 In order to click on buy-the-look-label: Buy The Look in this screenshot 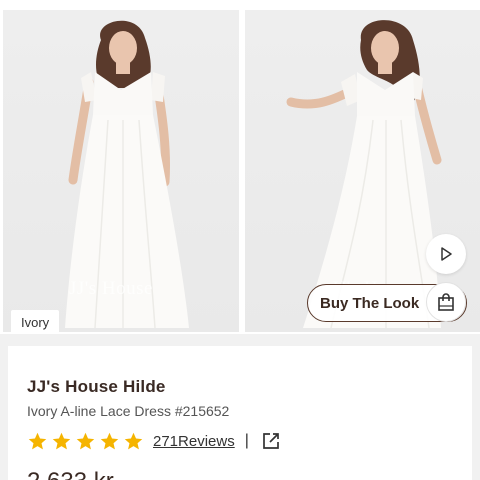, I will do `click(370, 303)`.